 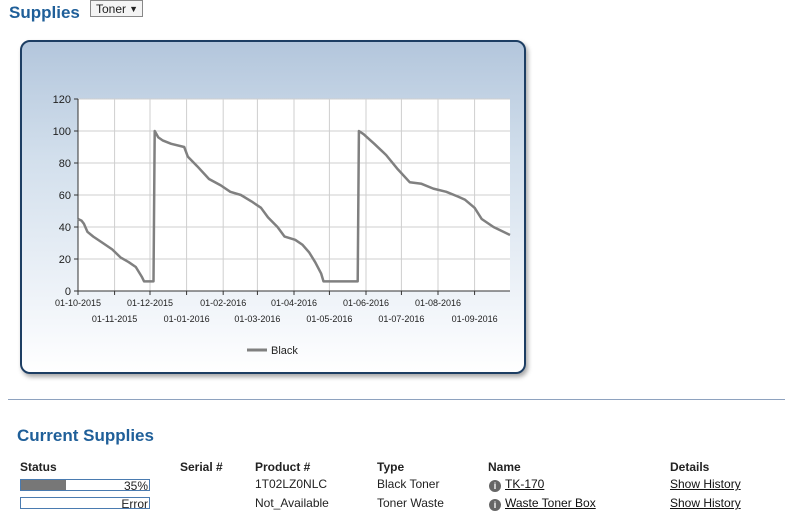 I want to click on supply-type-select: Toner ▼, so click(x=116, y=8).